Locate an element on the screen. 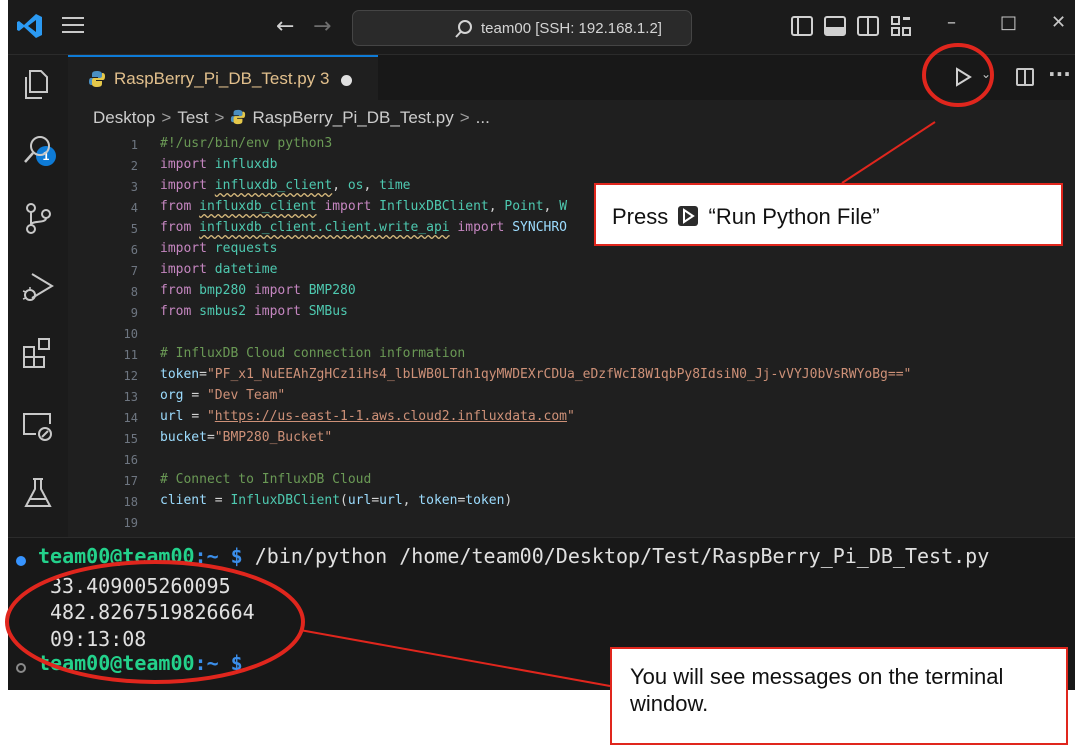 The width and height of the screenshot is (1075, 749). line-number: 7 is located at coordinates (134, 271).